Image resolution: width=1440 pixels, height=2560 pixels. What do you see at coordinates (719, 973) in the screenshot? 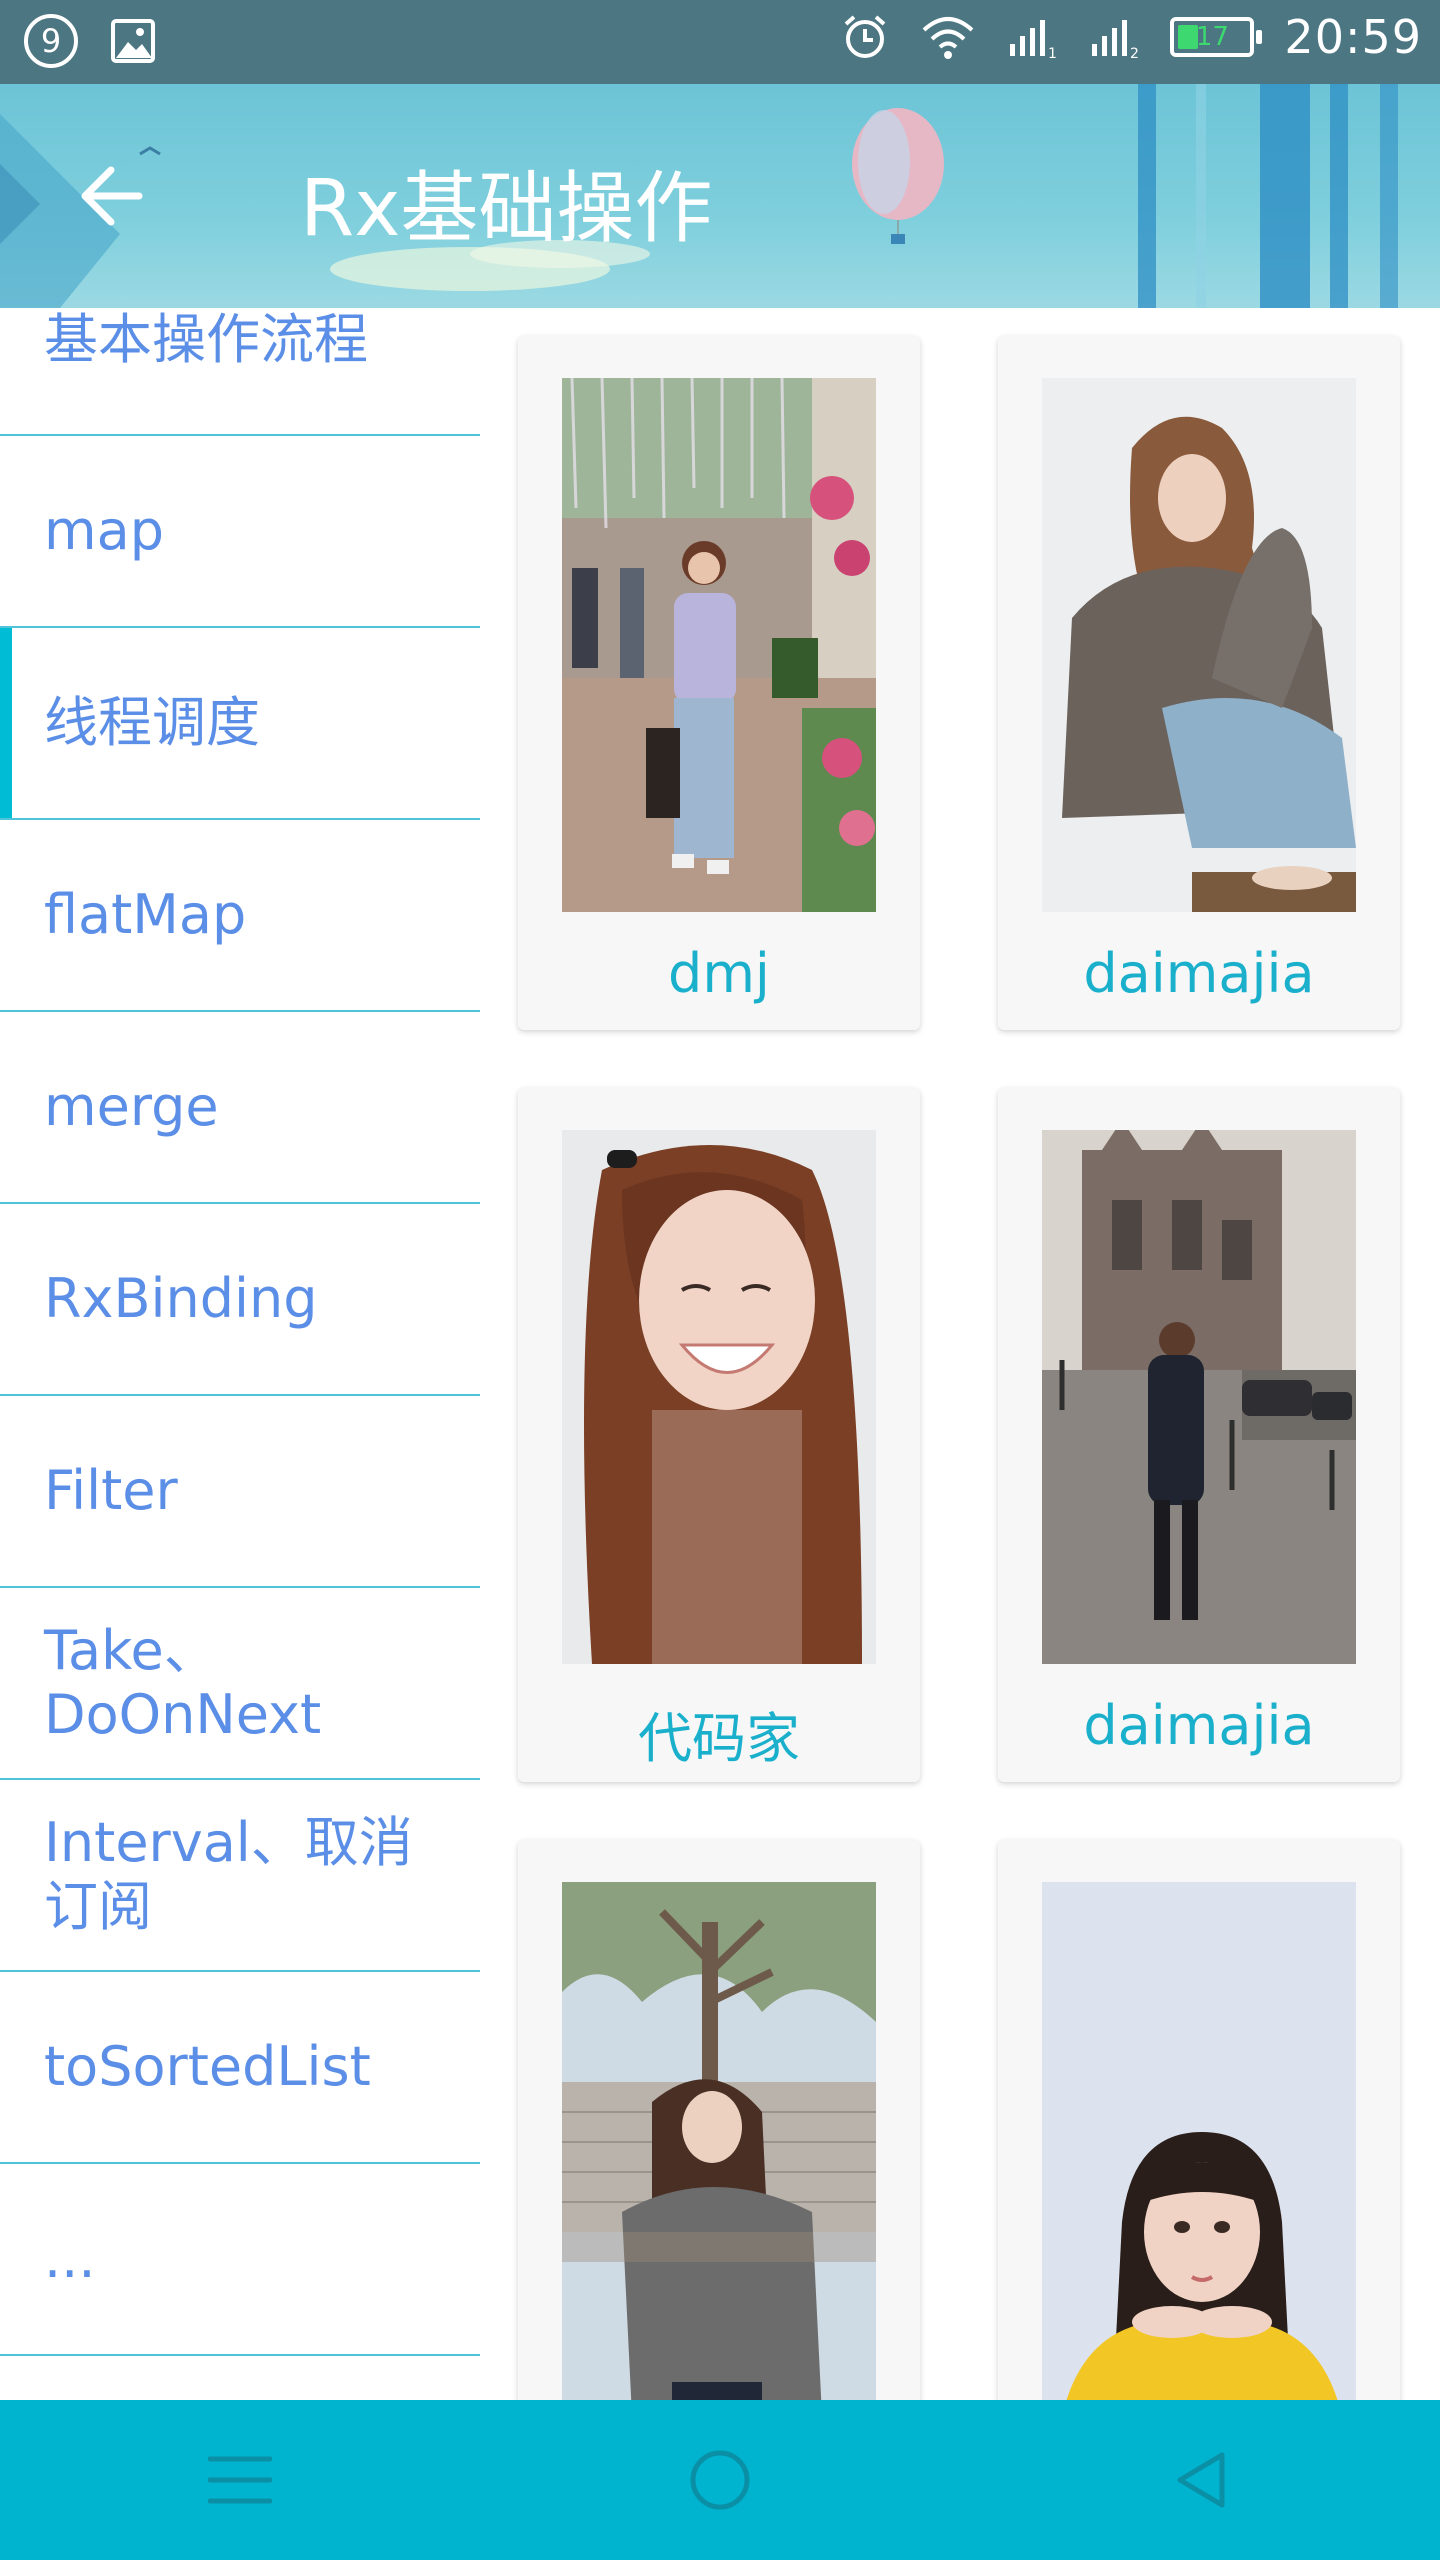
I see `photo-caption: dmj` at bounding box center [719, 973].